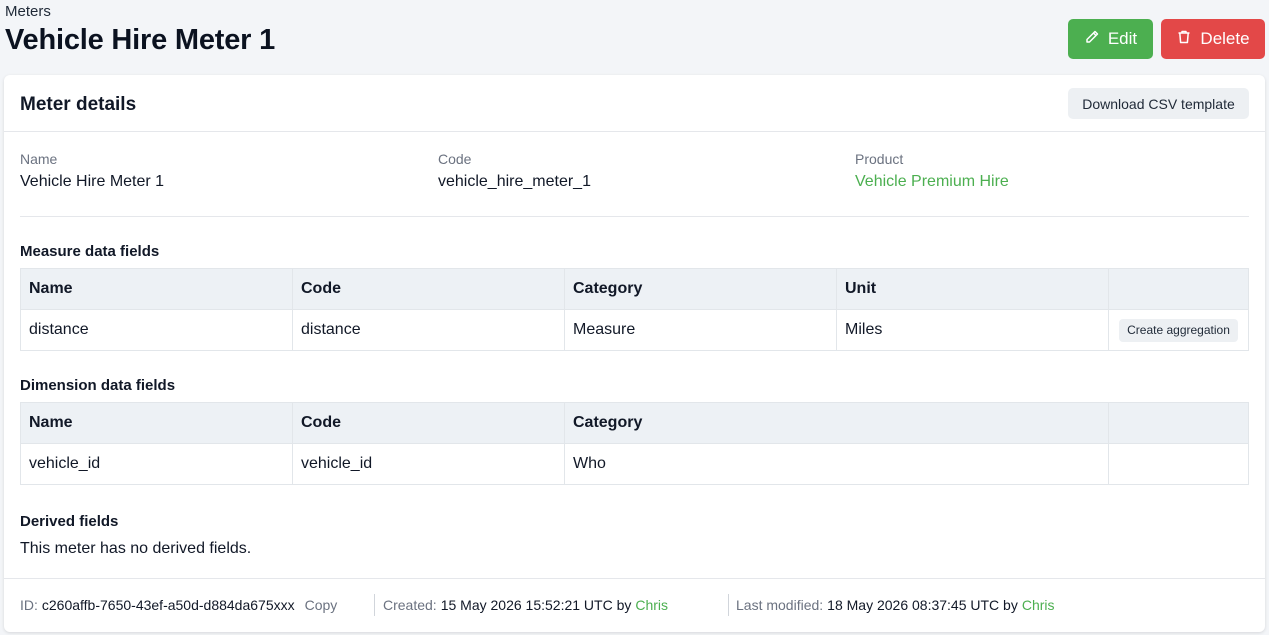 Image resolution: width=1269 pixels, height=635 pixels. What do you see at coordinates (90, 251) in the screenshot?
I see `measure-section-title: Measure data fields` at bounding box center [90, 251].